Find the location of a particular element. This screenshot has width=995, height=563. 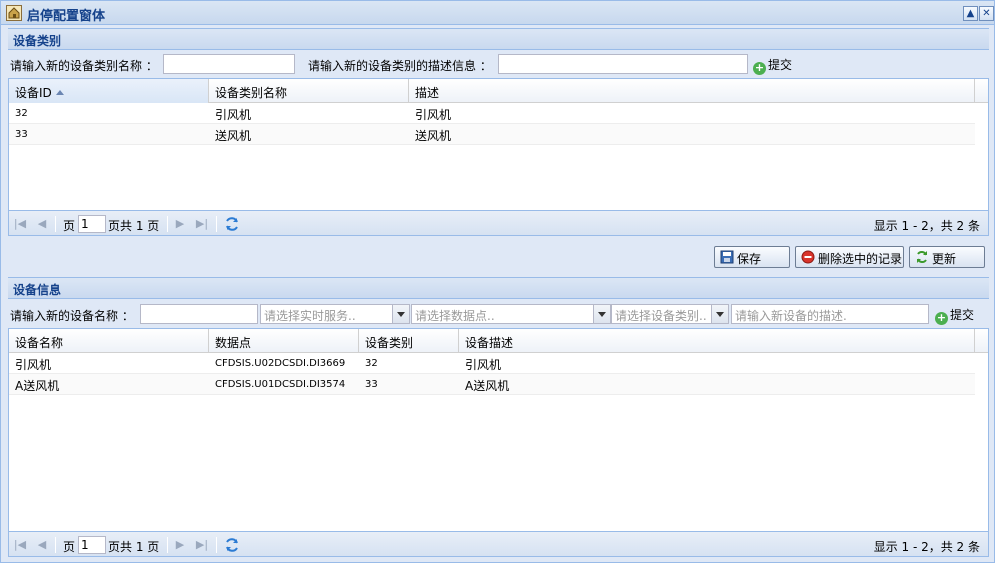

column-header-device-desc: 设备描述 is located at coordinates (717, 341).